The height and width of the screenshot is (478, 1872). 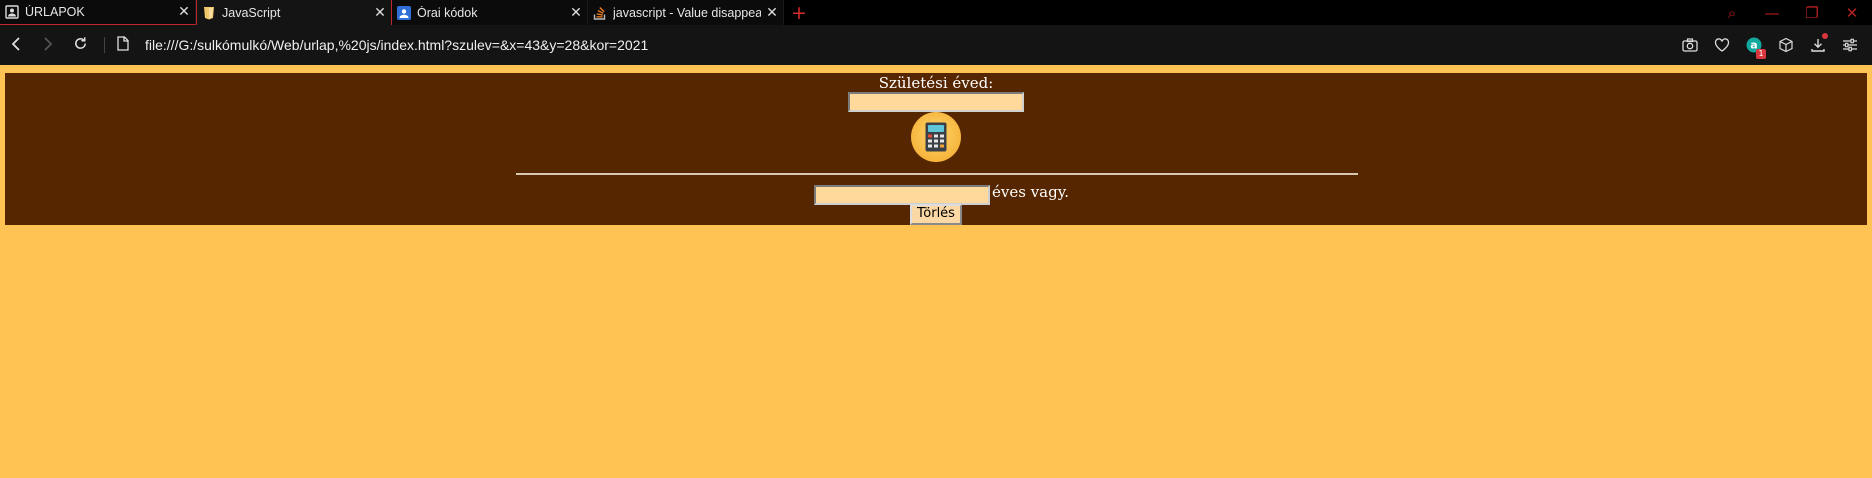 What do you see at coordinates (12, 12) in the screenshot?
I see `contact-icon` at bounding box center [12, 12].